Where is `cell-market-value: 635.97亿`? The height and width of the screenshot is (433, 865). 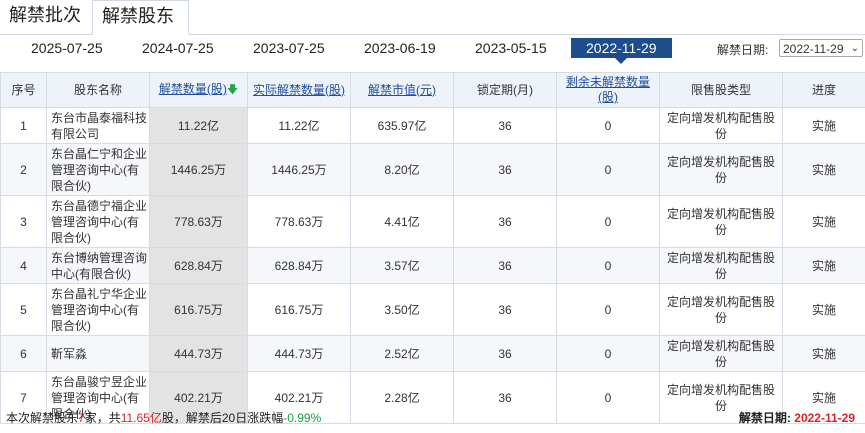
cell-market-value: 635.97亿 is located at coordinates (402, 125).